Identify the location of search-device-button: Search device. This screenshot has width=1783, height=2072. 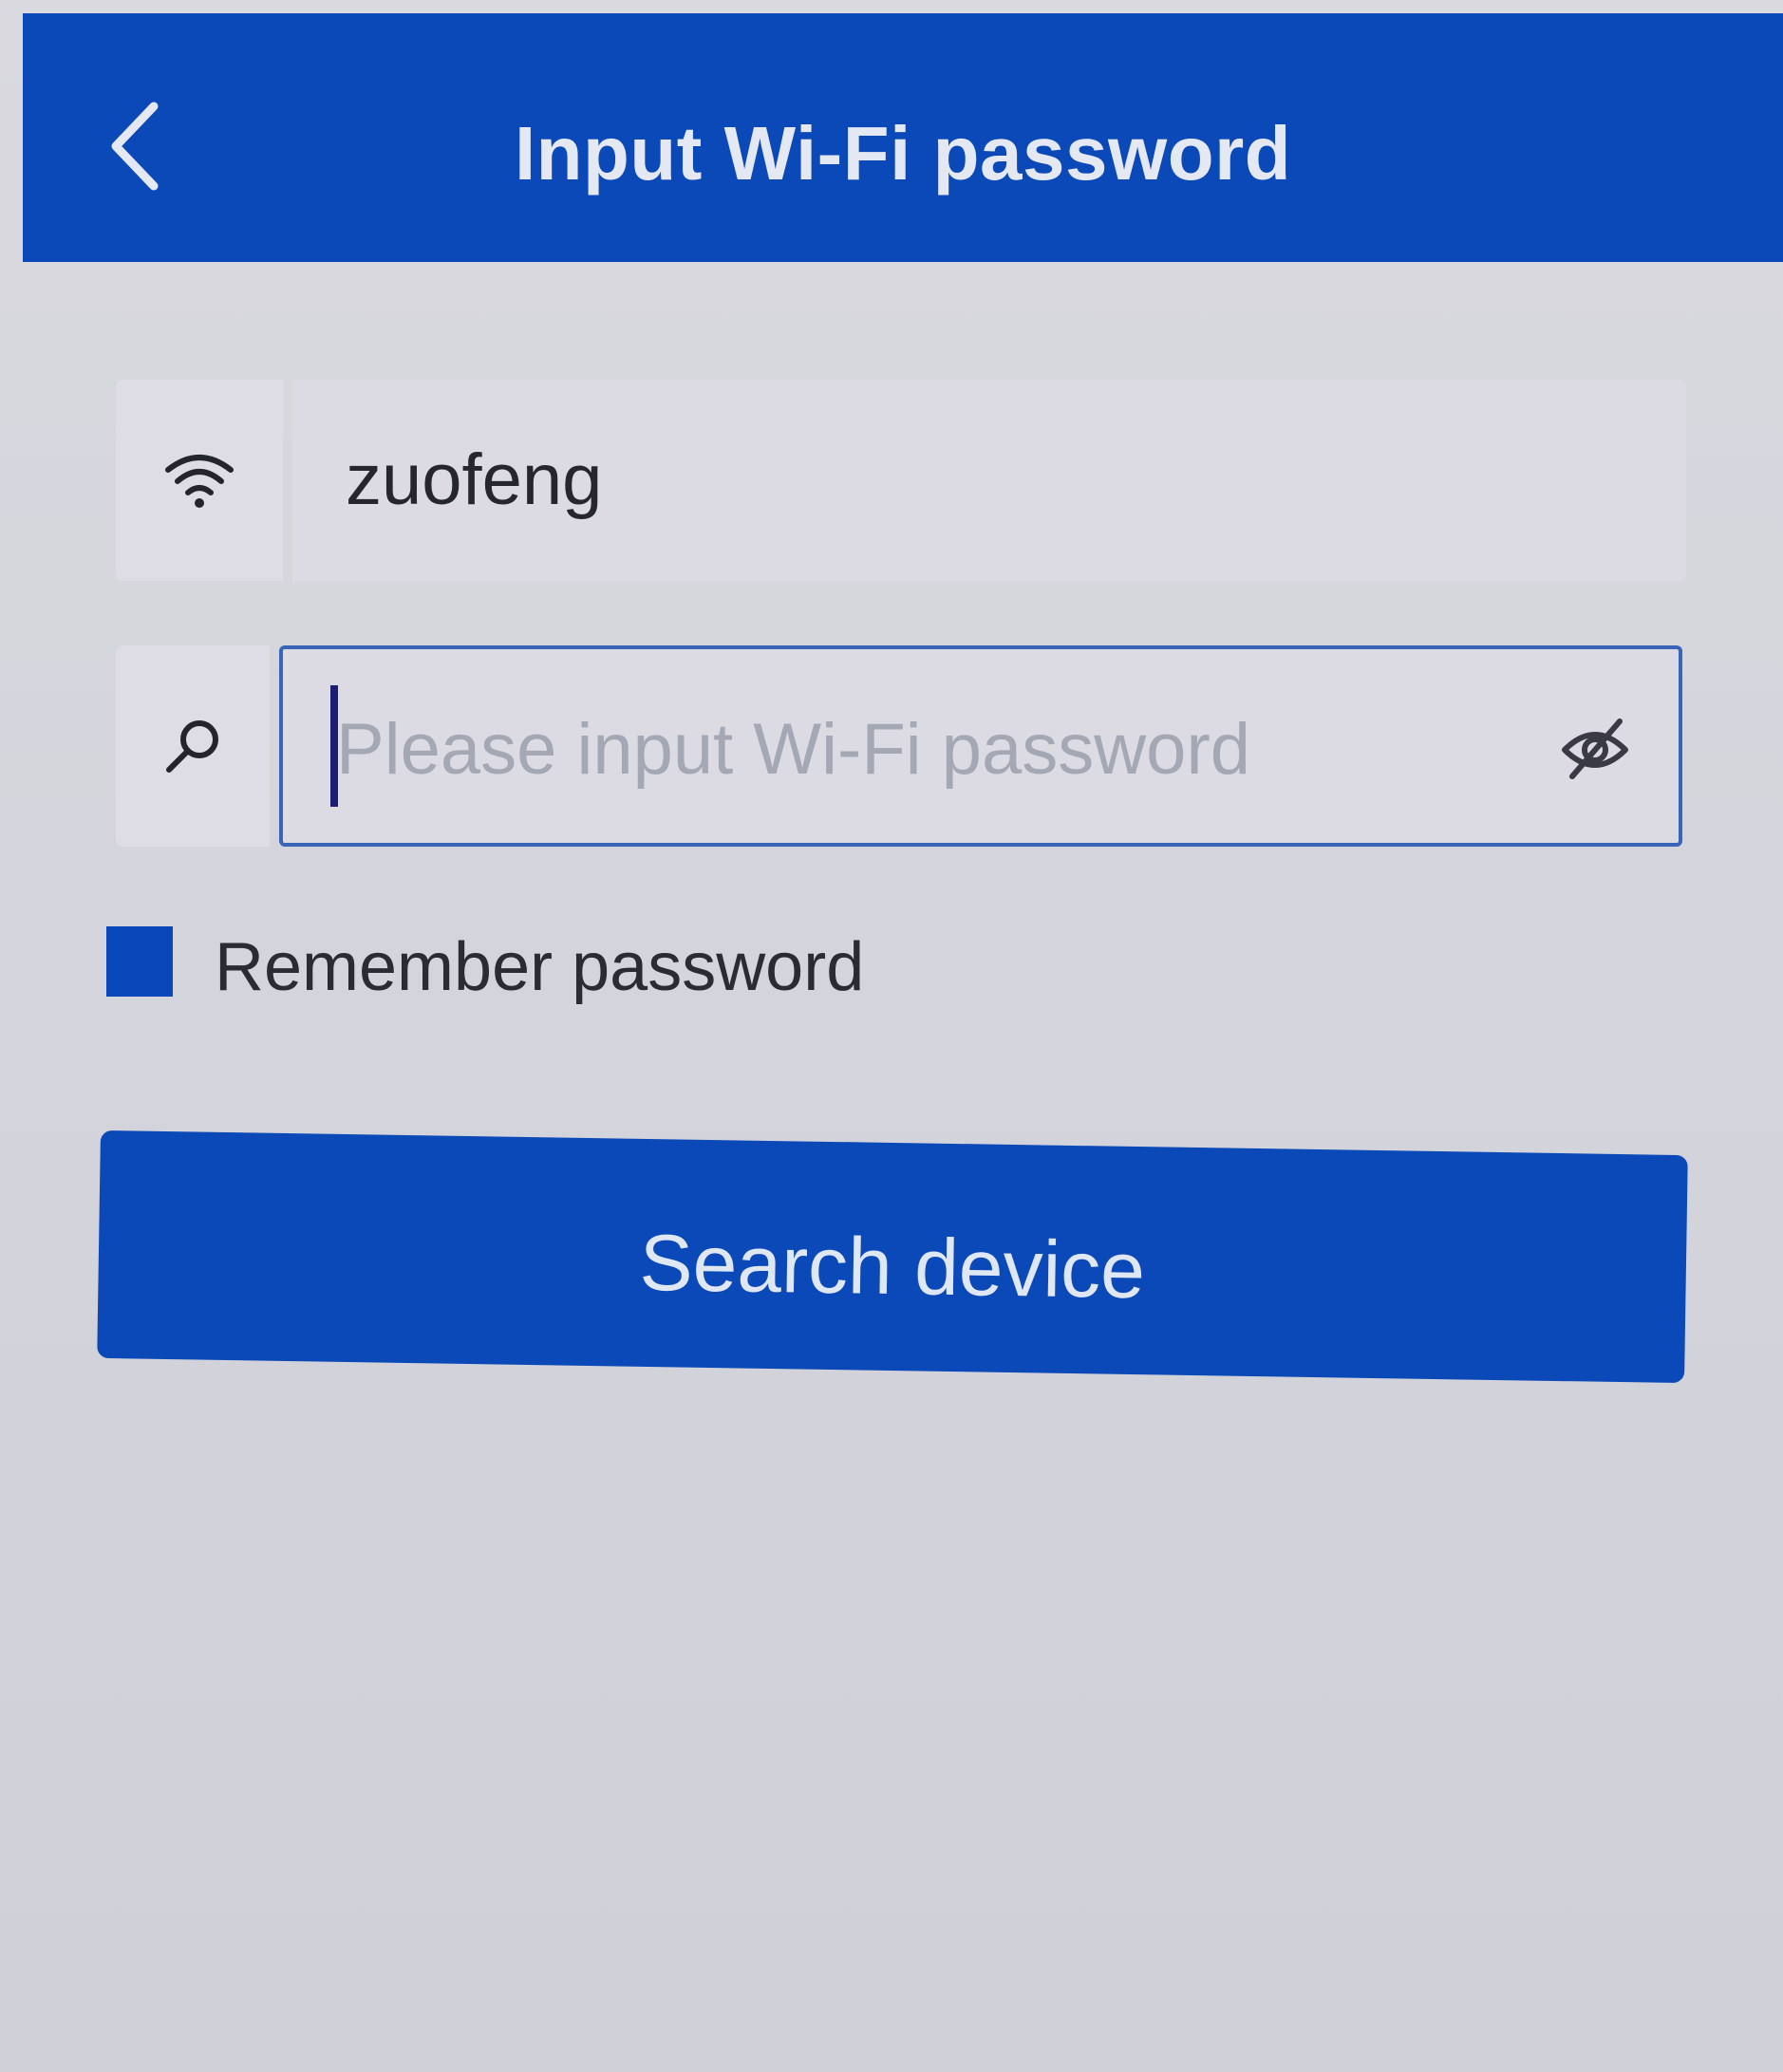
(892, 1256).